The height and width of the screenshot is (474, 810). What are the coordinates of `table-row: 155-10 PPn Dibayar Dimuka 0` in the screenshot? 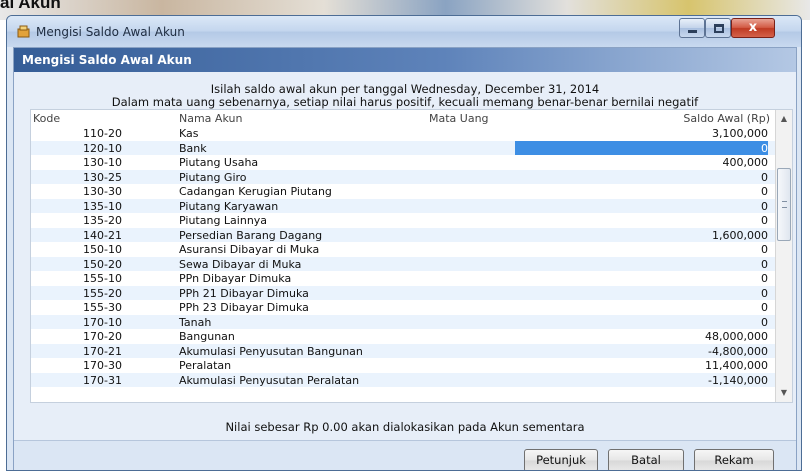 It's located at (403, 278).